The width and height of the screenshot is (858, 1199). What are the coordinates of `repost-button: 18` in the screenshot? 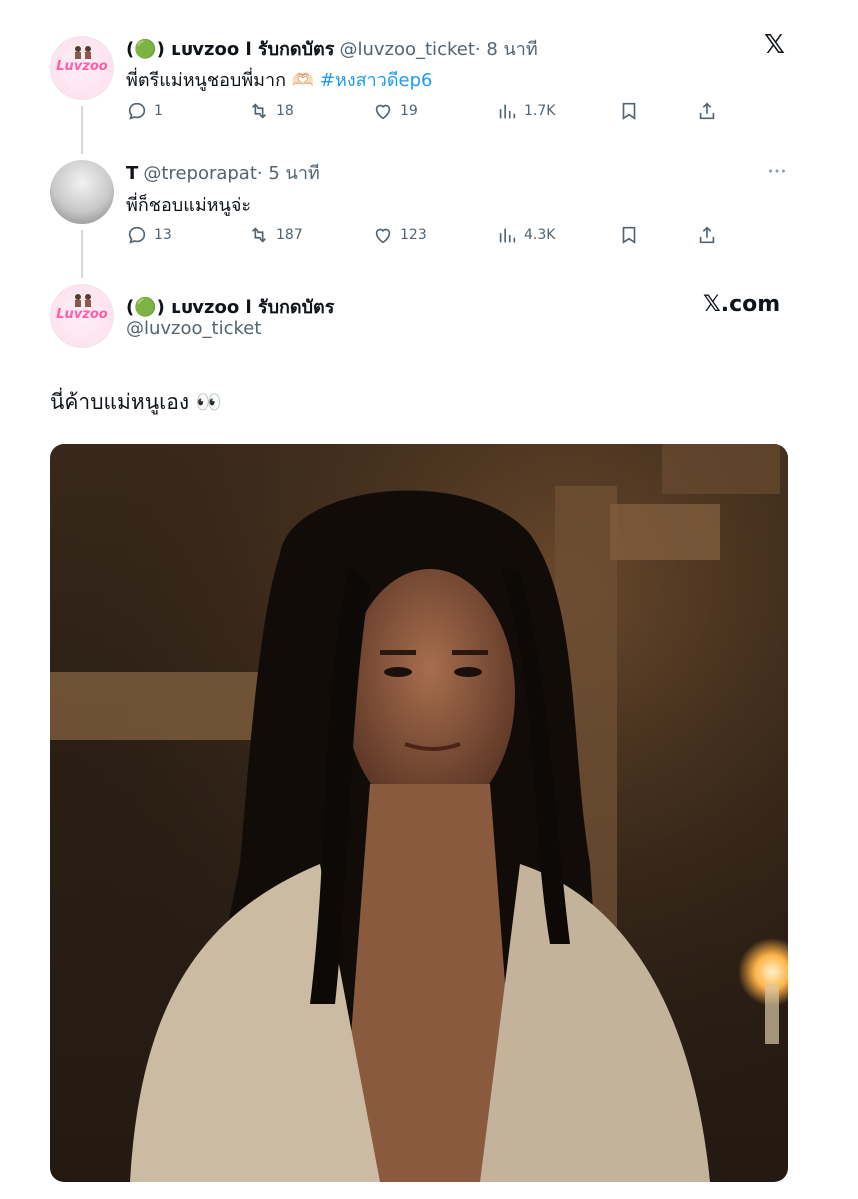 It's located at (271, 111).